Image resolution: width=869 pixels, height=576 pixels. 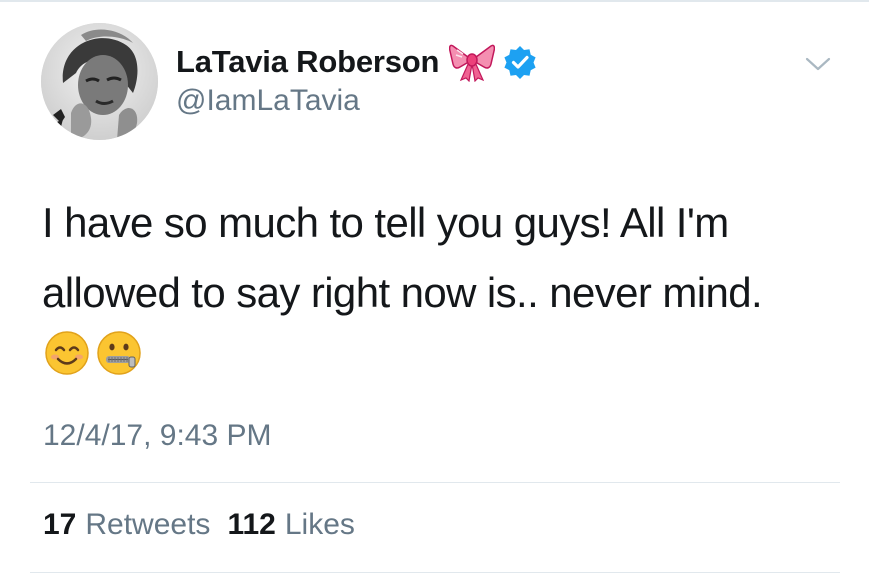 I want to click on zipper-mouth-face-icon, so click(x=119, y=353).